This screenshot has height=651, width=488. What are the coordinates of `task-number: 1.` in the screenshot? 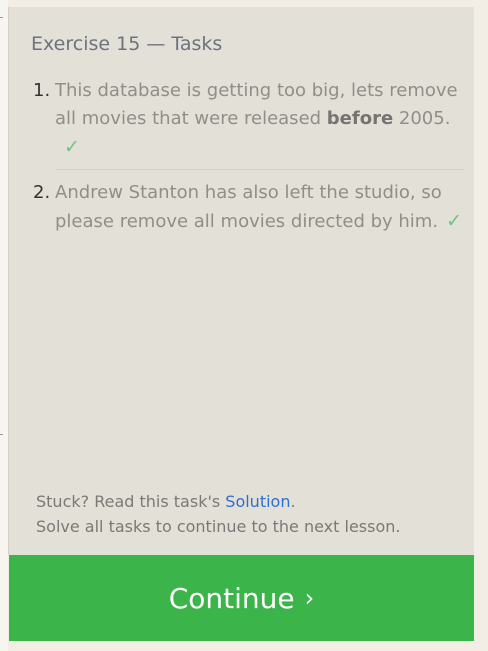 It's located at (42, 90).